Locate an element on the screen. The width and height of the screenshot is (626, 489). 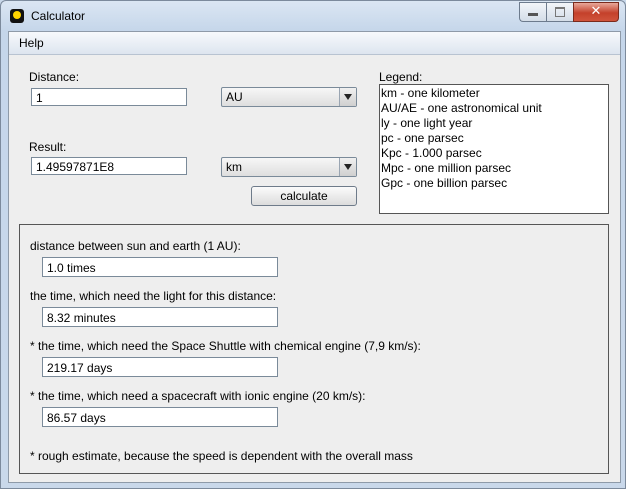
maximize-icon is located at coordinates (560, 12).